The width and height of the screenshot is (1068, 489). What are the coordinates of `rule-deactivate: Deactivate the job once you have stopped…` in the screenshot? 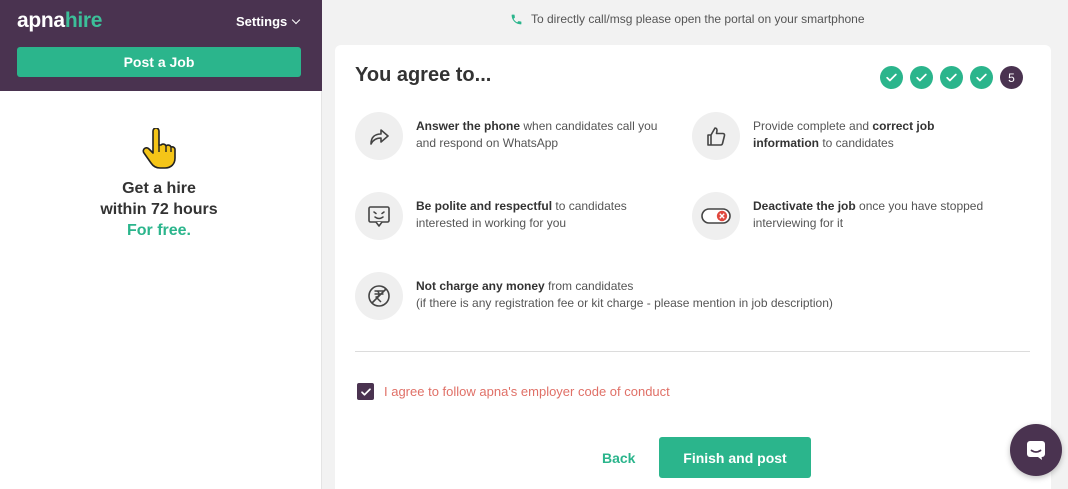 It's located at (847, 216).